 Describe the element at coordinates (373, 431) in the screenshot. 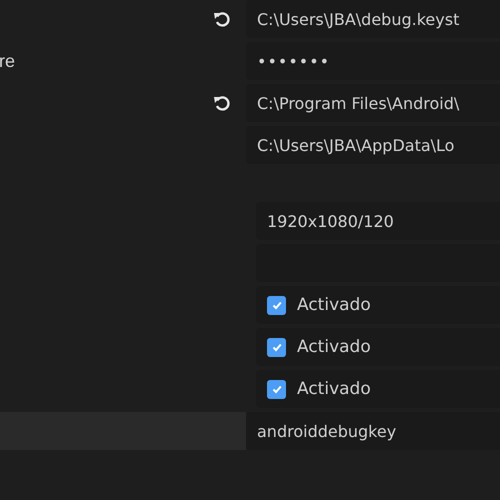

I see `text-field: androiddebugkey` at that location.